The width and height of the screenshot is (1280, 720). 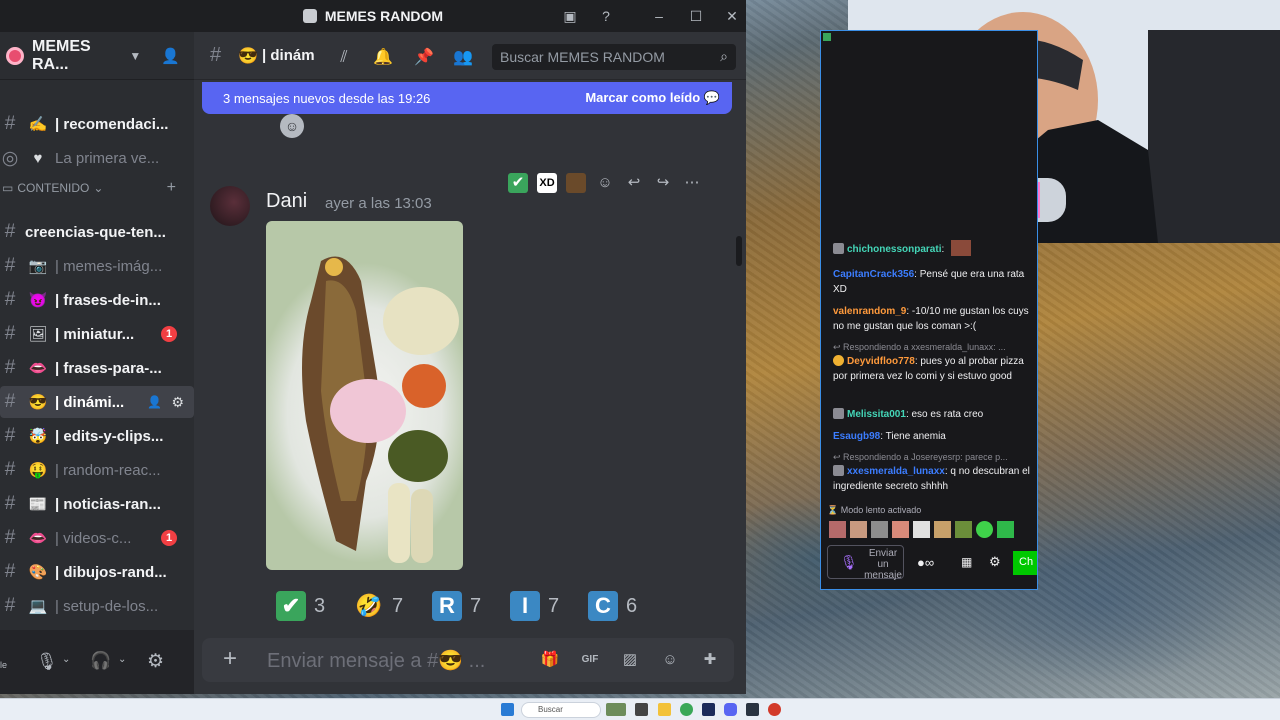 What do you see at coordinates (177, 402) in the screenshot?
I see `channel-settings-icon: ⚙` at bounding box center [177, 402].